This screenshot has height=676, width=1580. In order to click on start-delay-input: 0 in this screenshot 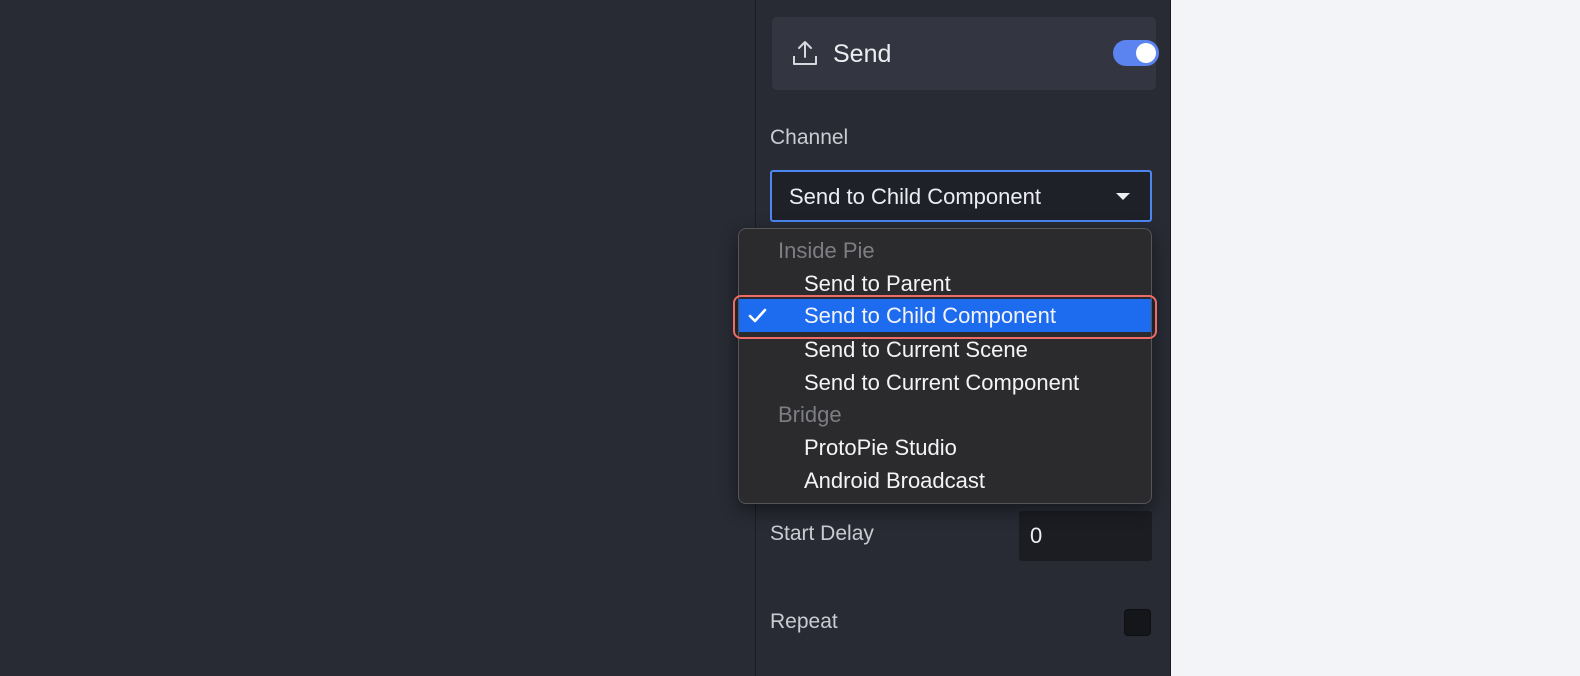, I will do `click(1085, 536)`.